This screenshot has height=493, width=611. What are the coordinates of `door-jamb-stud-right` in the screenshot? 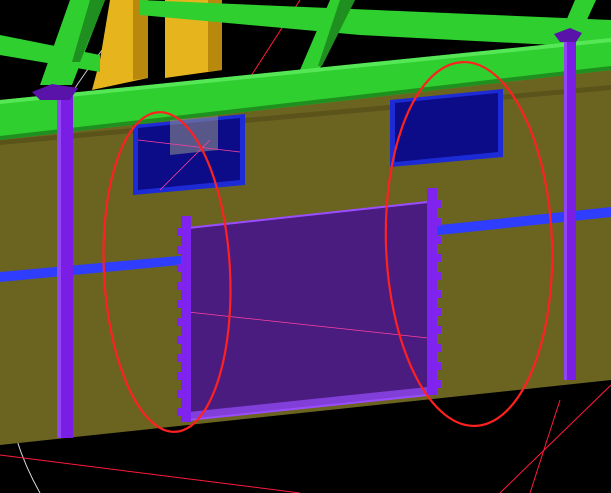 It's located at (434, 291).